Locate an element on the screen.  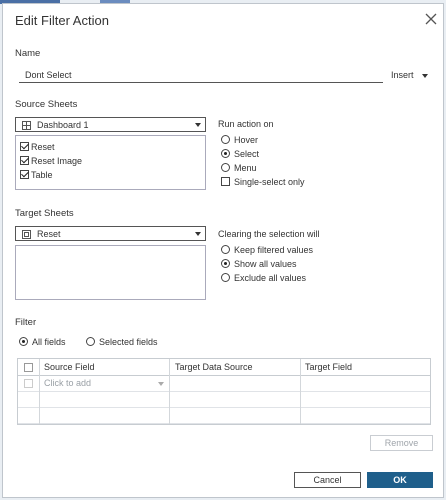
remove-button: Remove is located at coordinates (401, 443).